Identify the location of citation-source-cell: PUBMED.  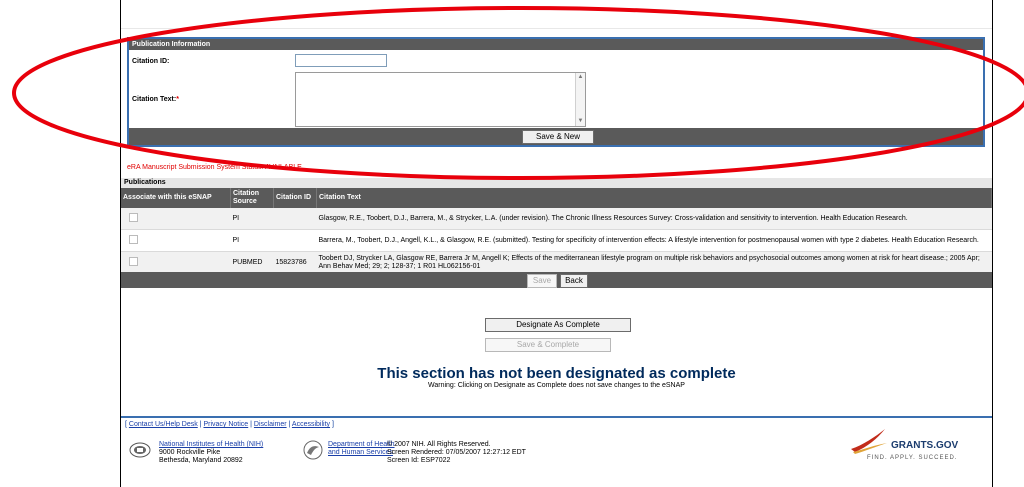
(252, 262).